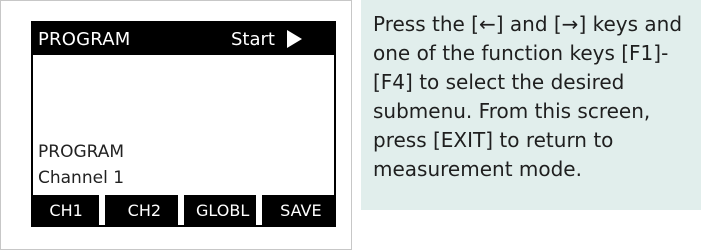 The image size is (710, 251). Describe the element at coordinates (81, 178) in the screenshot. I see `channel-text: Channel 1` at that location.